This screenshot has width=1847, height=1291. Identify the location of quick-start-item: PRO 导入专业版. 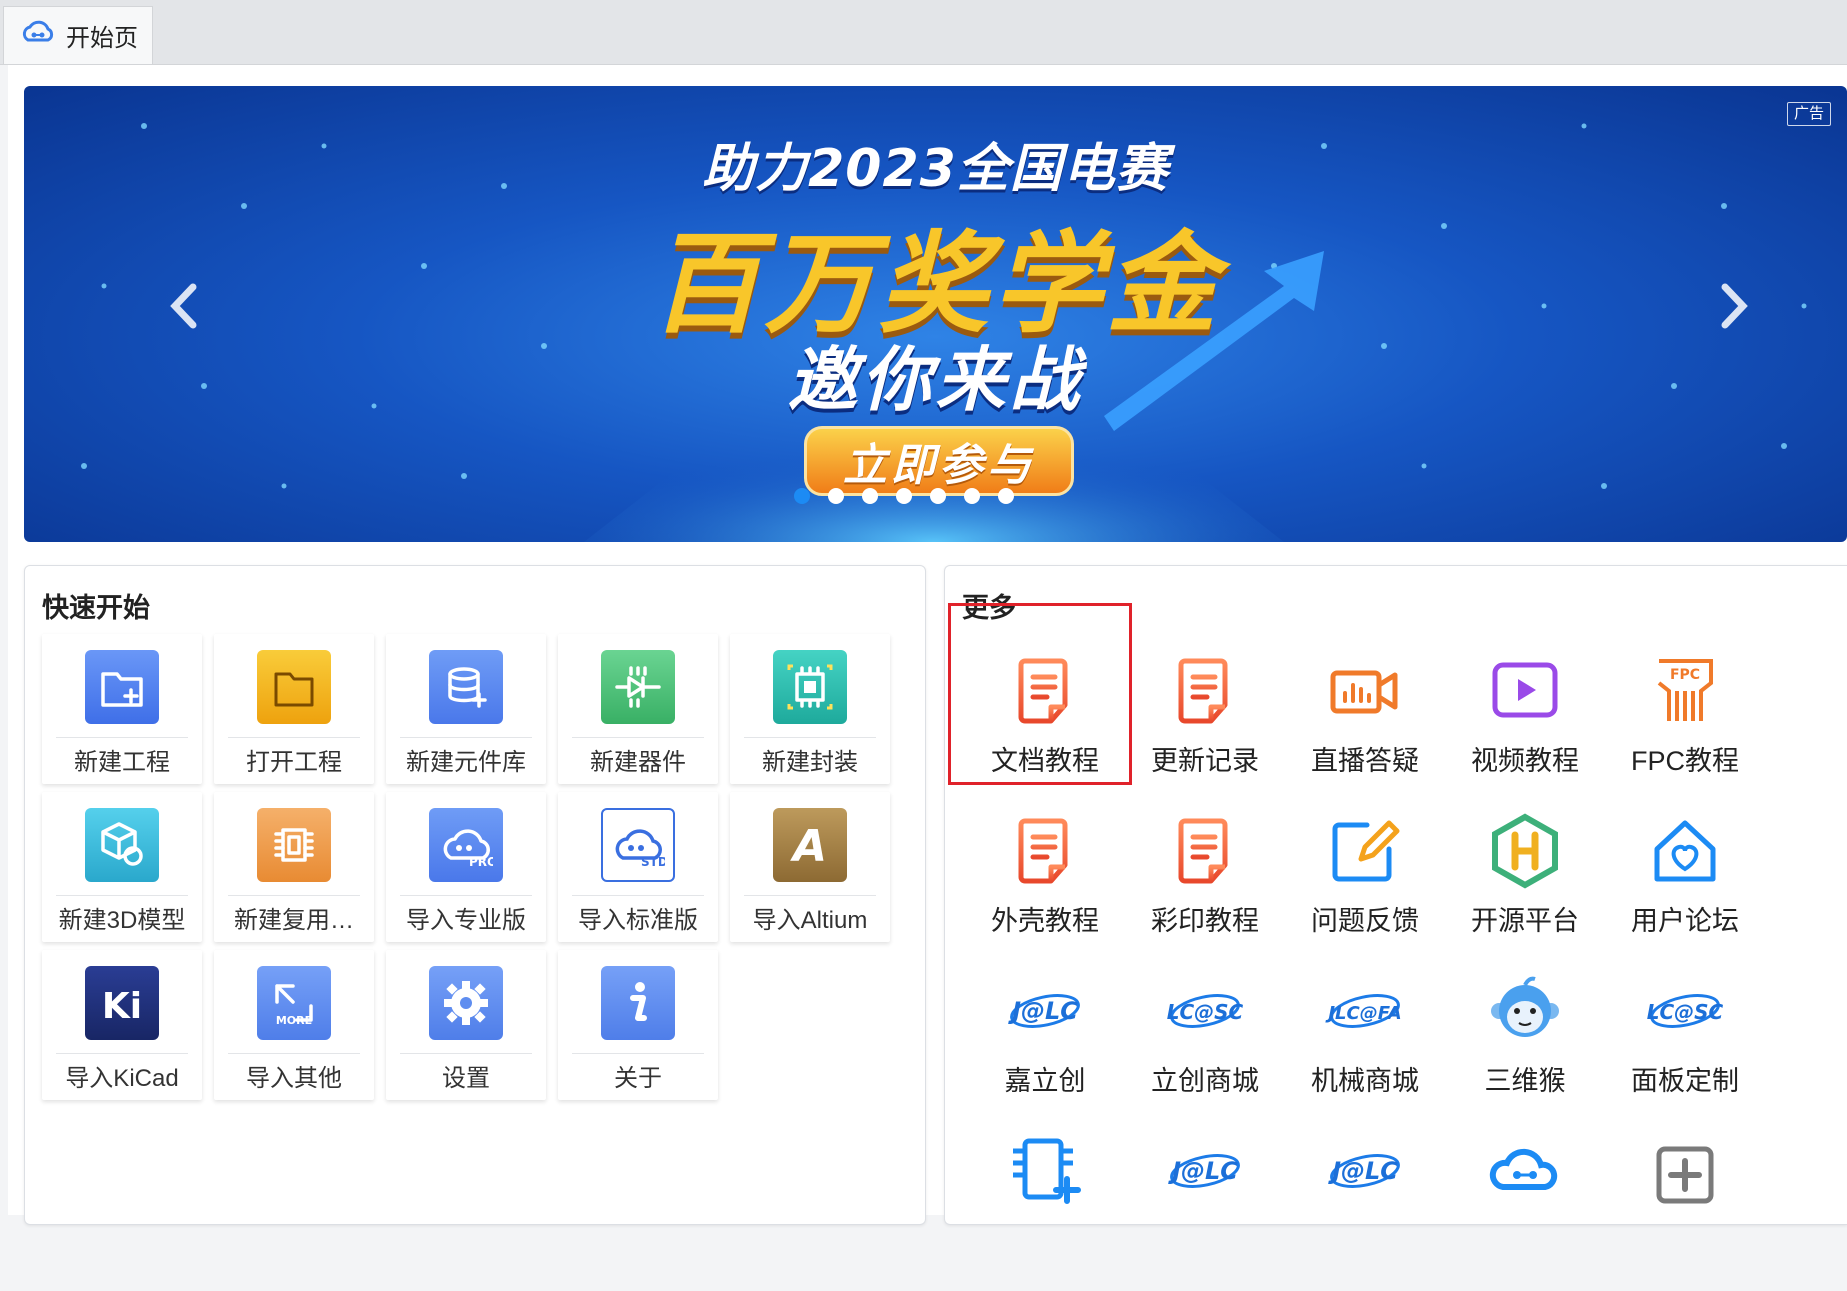
(466, 867).